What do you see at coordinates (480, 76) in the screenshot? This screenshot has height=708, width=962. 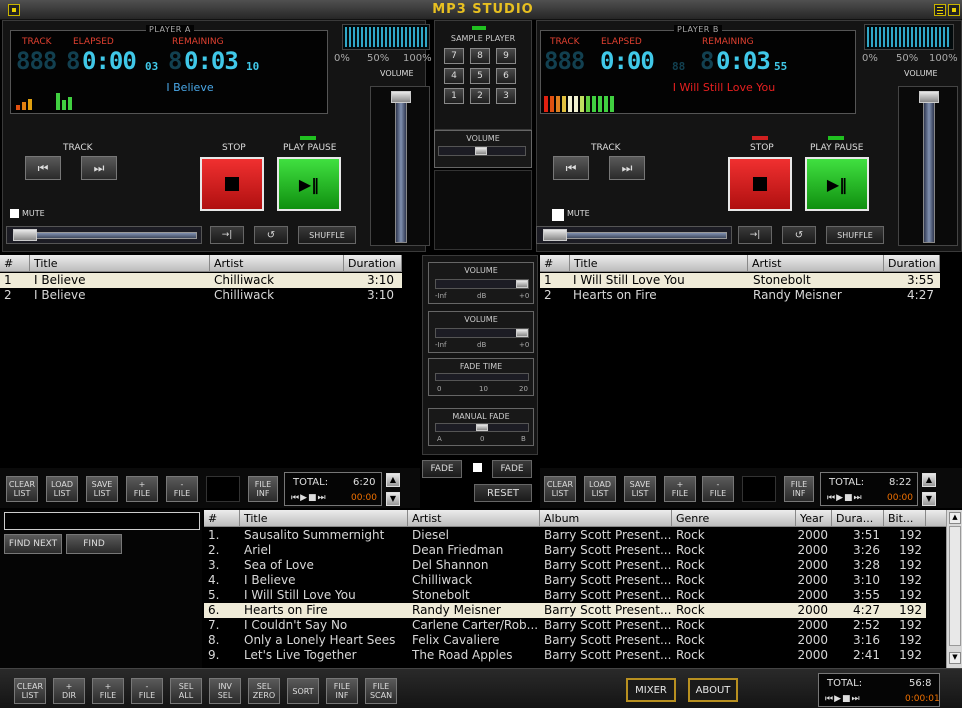 I see `sample-key-5: 5` at bounding box center [480, 76].